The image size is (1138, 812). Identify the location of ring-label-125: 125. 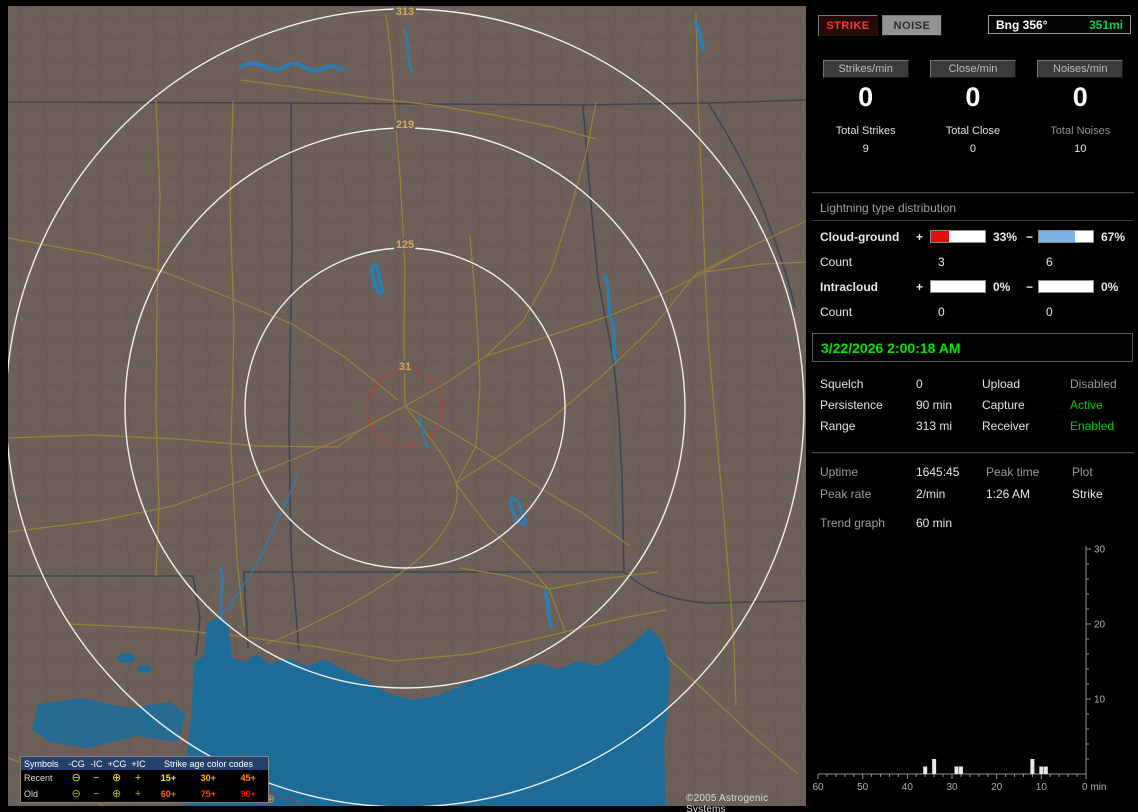
(405, 245).